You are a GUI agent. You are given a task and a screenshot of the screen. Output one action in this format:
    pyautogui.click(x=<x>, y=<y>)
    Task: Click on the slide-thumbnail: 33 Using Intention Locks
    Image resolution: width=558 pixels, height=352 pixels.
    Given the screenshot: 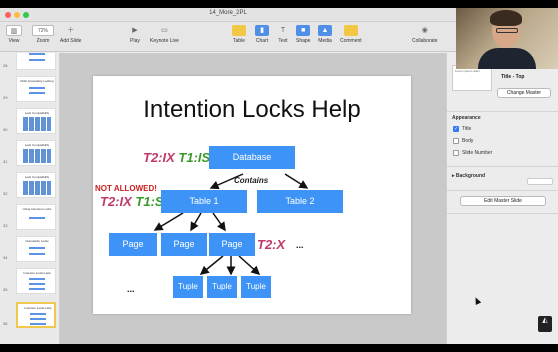 What is the action you would take?
    pyautogui.click(x=29, y=218)
    